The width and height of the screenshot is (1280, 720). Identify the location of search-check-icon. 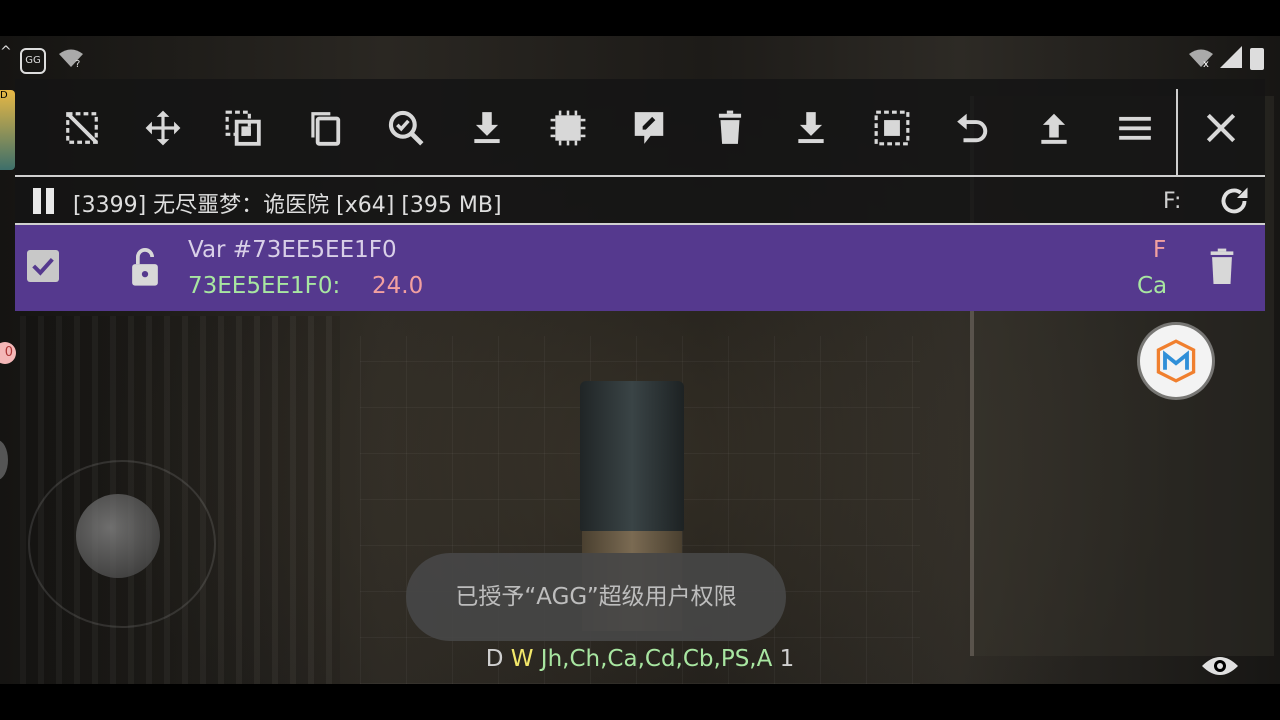
(406, 128).